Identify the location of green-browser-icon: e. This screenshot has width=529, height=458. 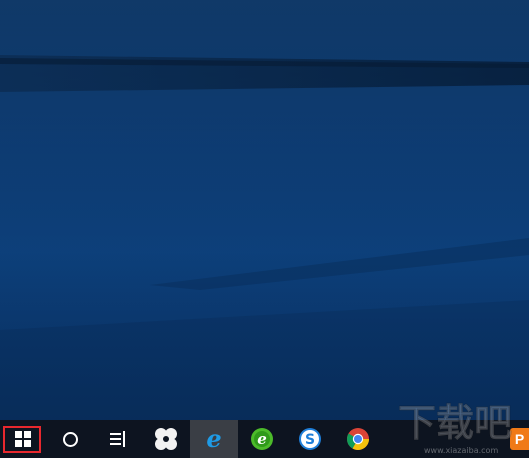
(262, 439).